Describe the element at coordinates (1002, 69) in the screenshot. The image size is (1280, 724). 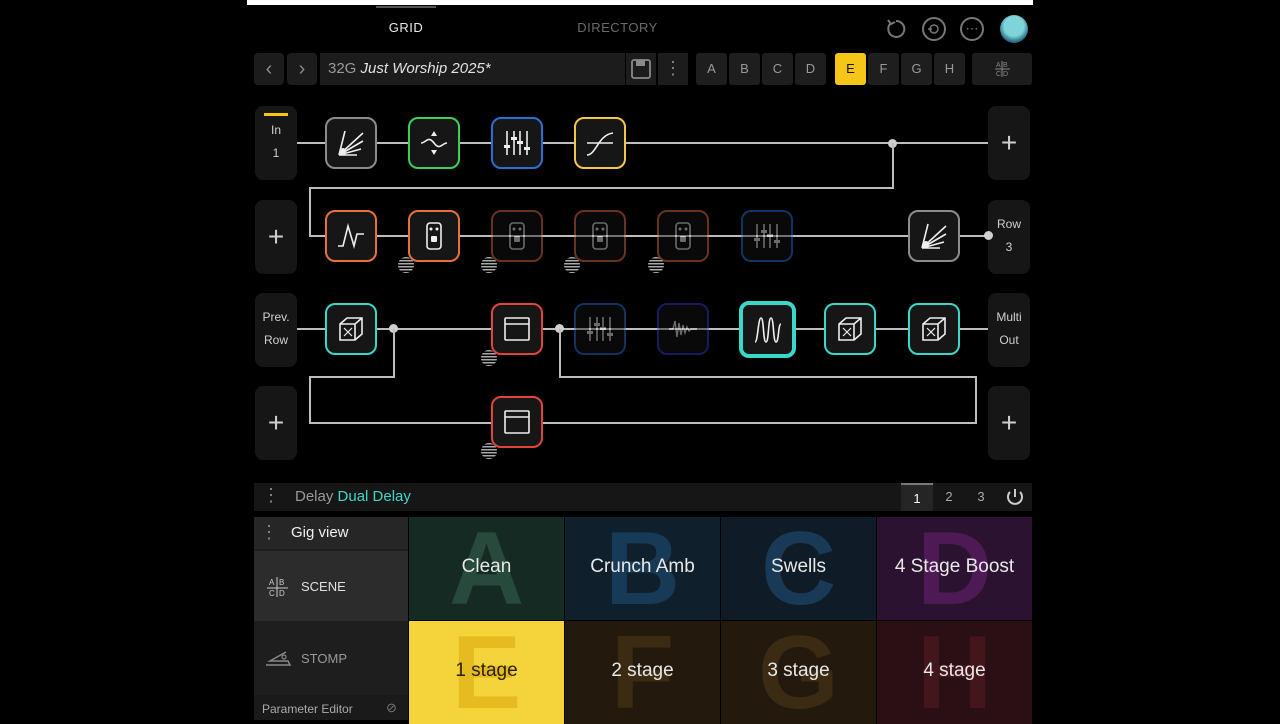
I see `scene-grid-button: ABCD` at that location.